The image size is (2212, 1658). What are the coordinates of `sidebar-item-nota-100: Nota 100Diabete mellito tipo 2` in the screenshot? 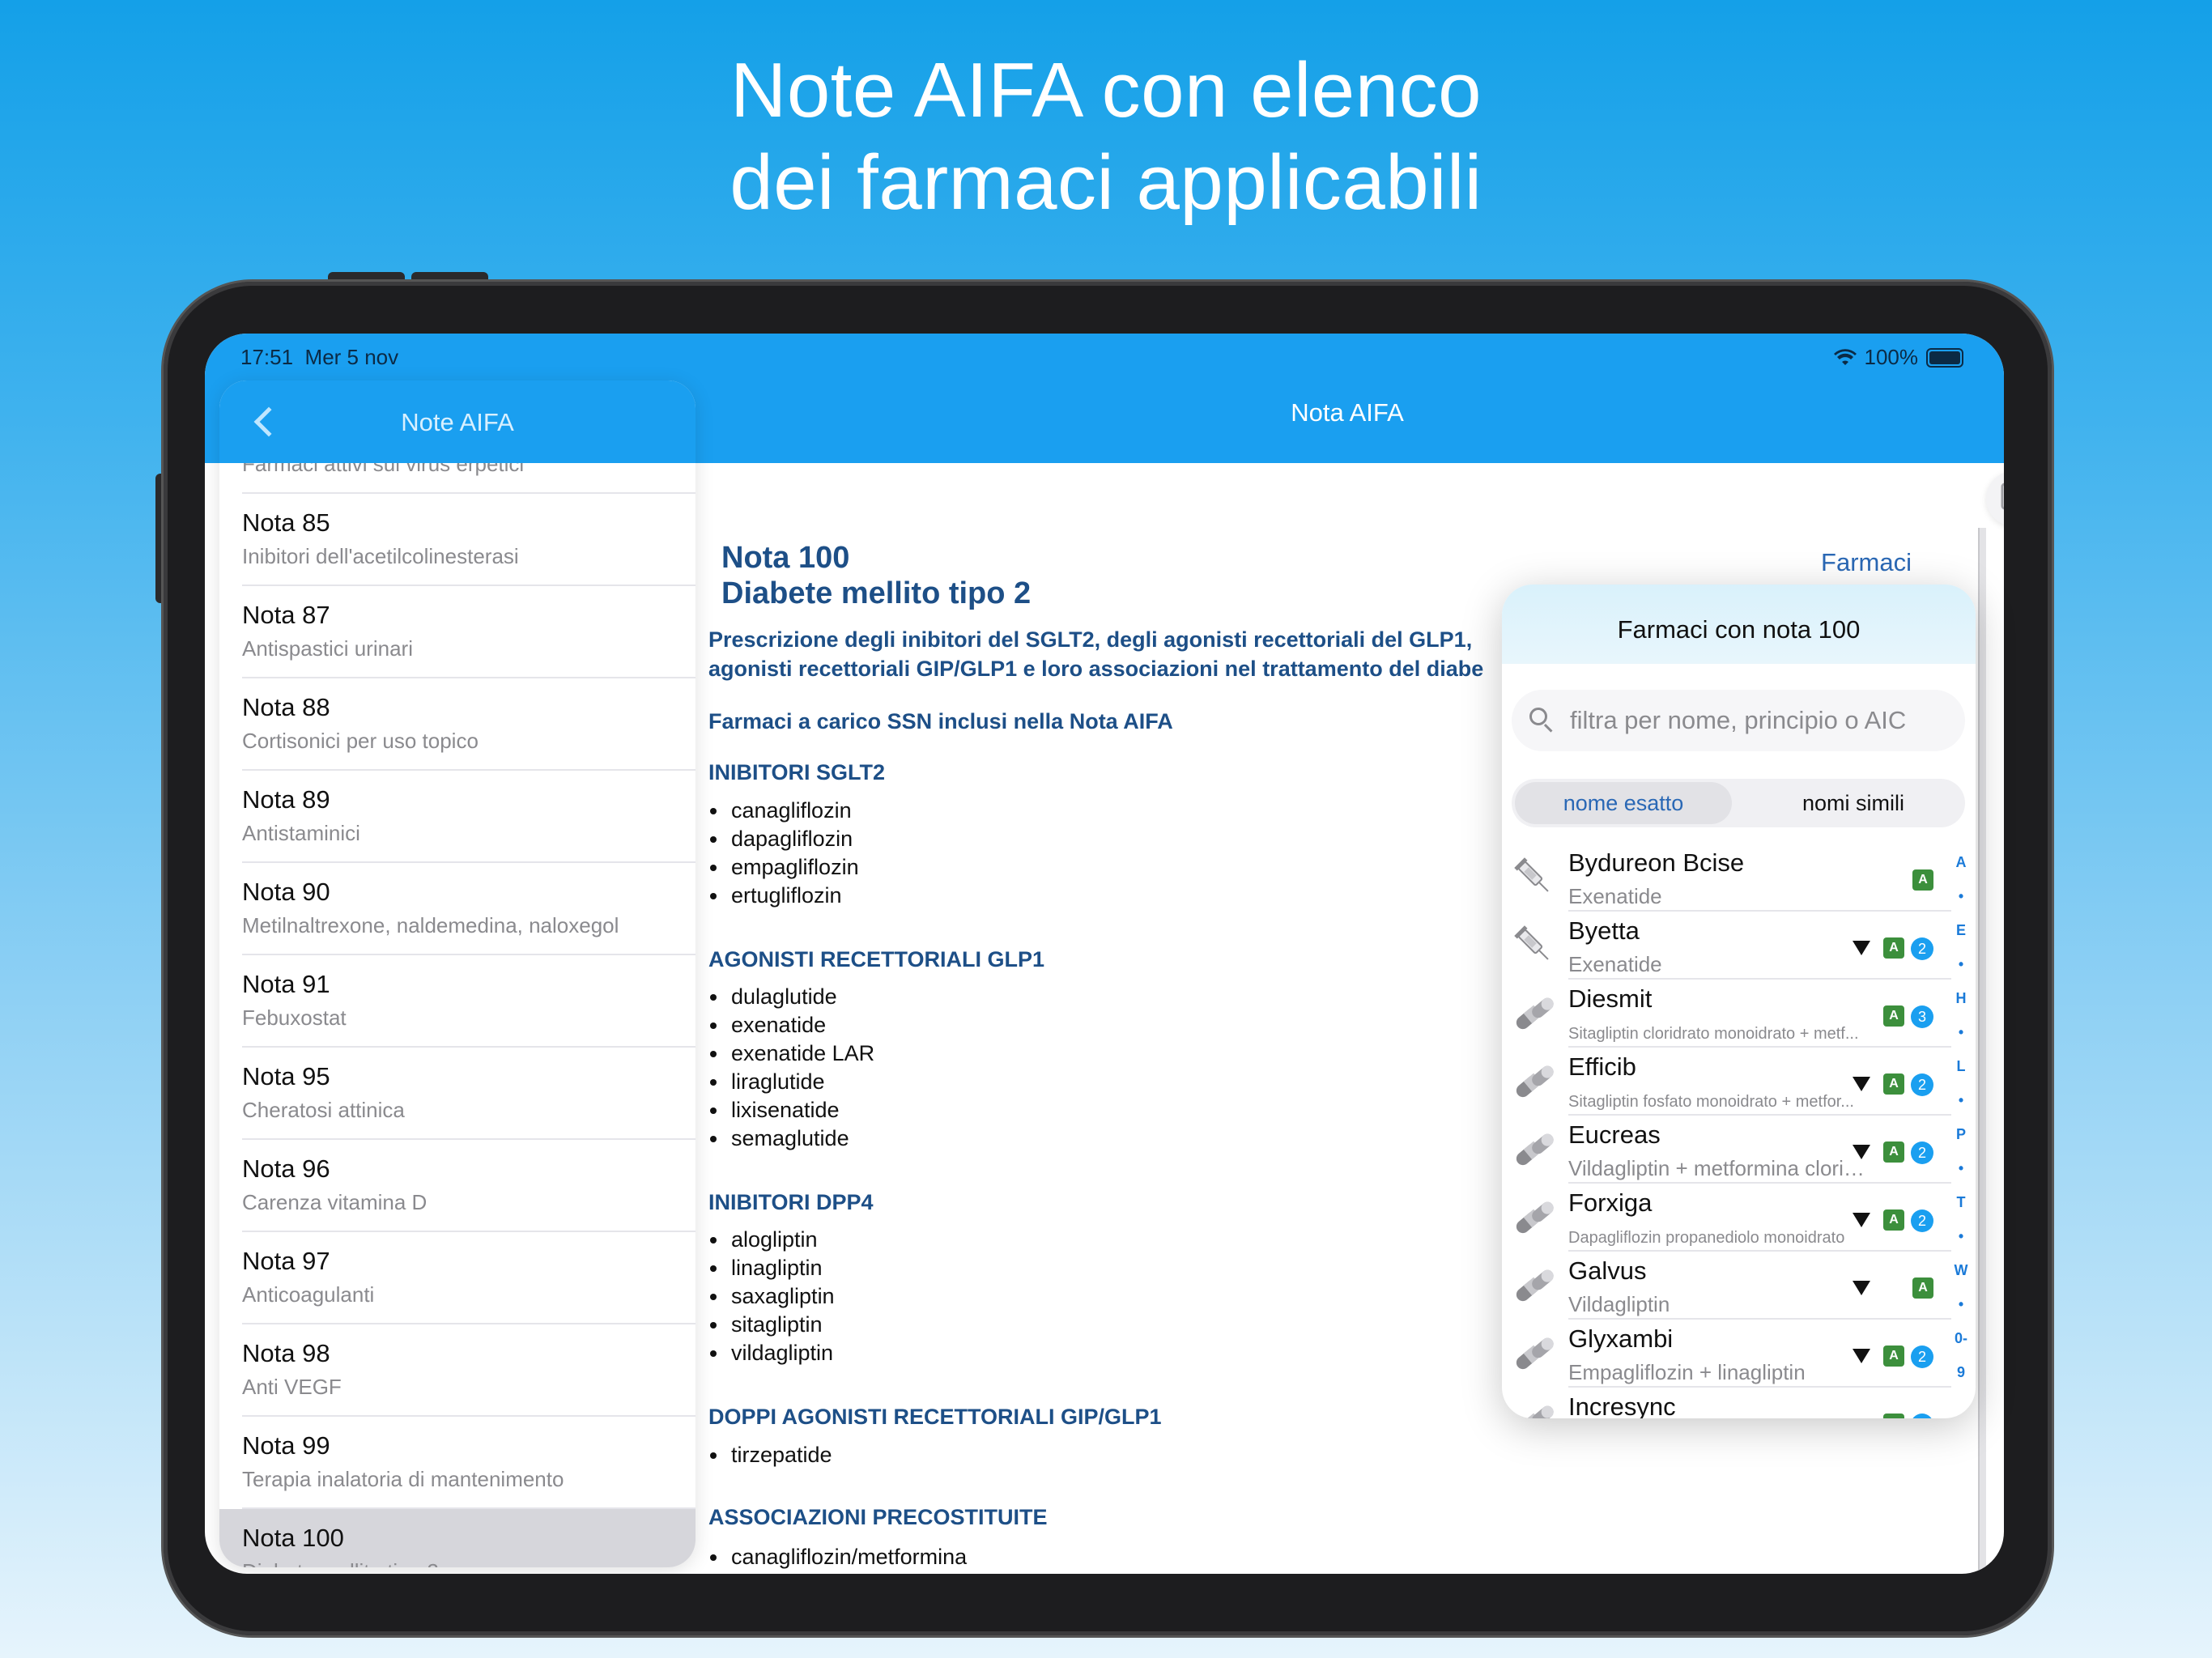 It's located at (458, 1538).